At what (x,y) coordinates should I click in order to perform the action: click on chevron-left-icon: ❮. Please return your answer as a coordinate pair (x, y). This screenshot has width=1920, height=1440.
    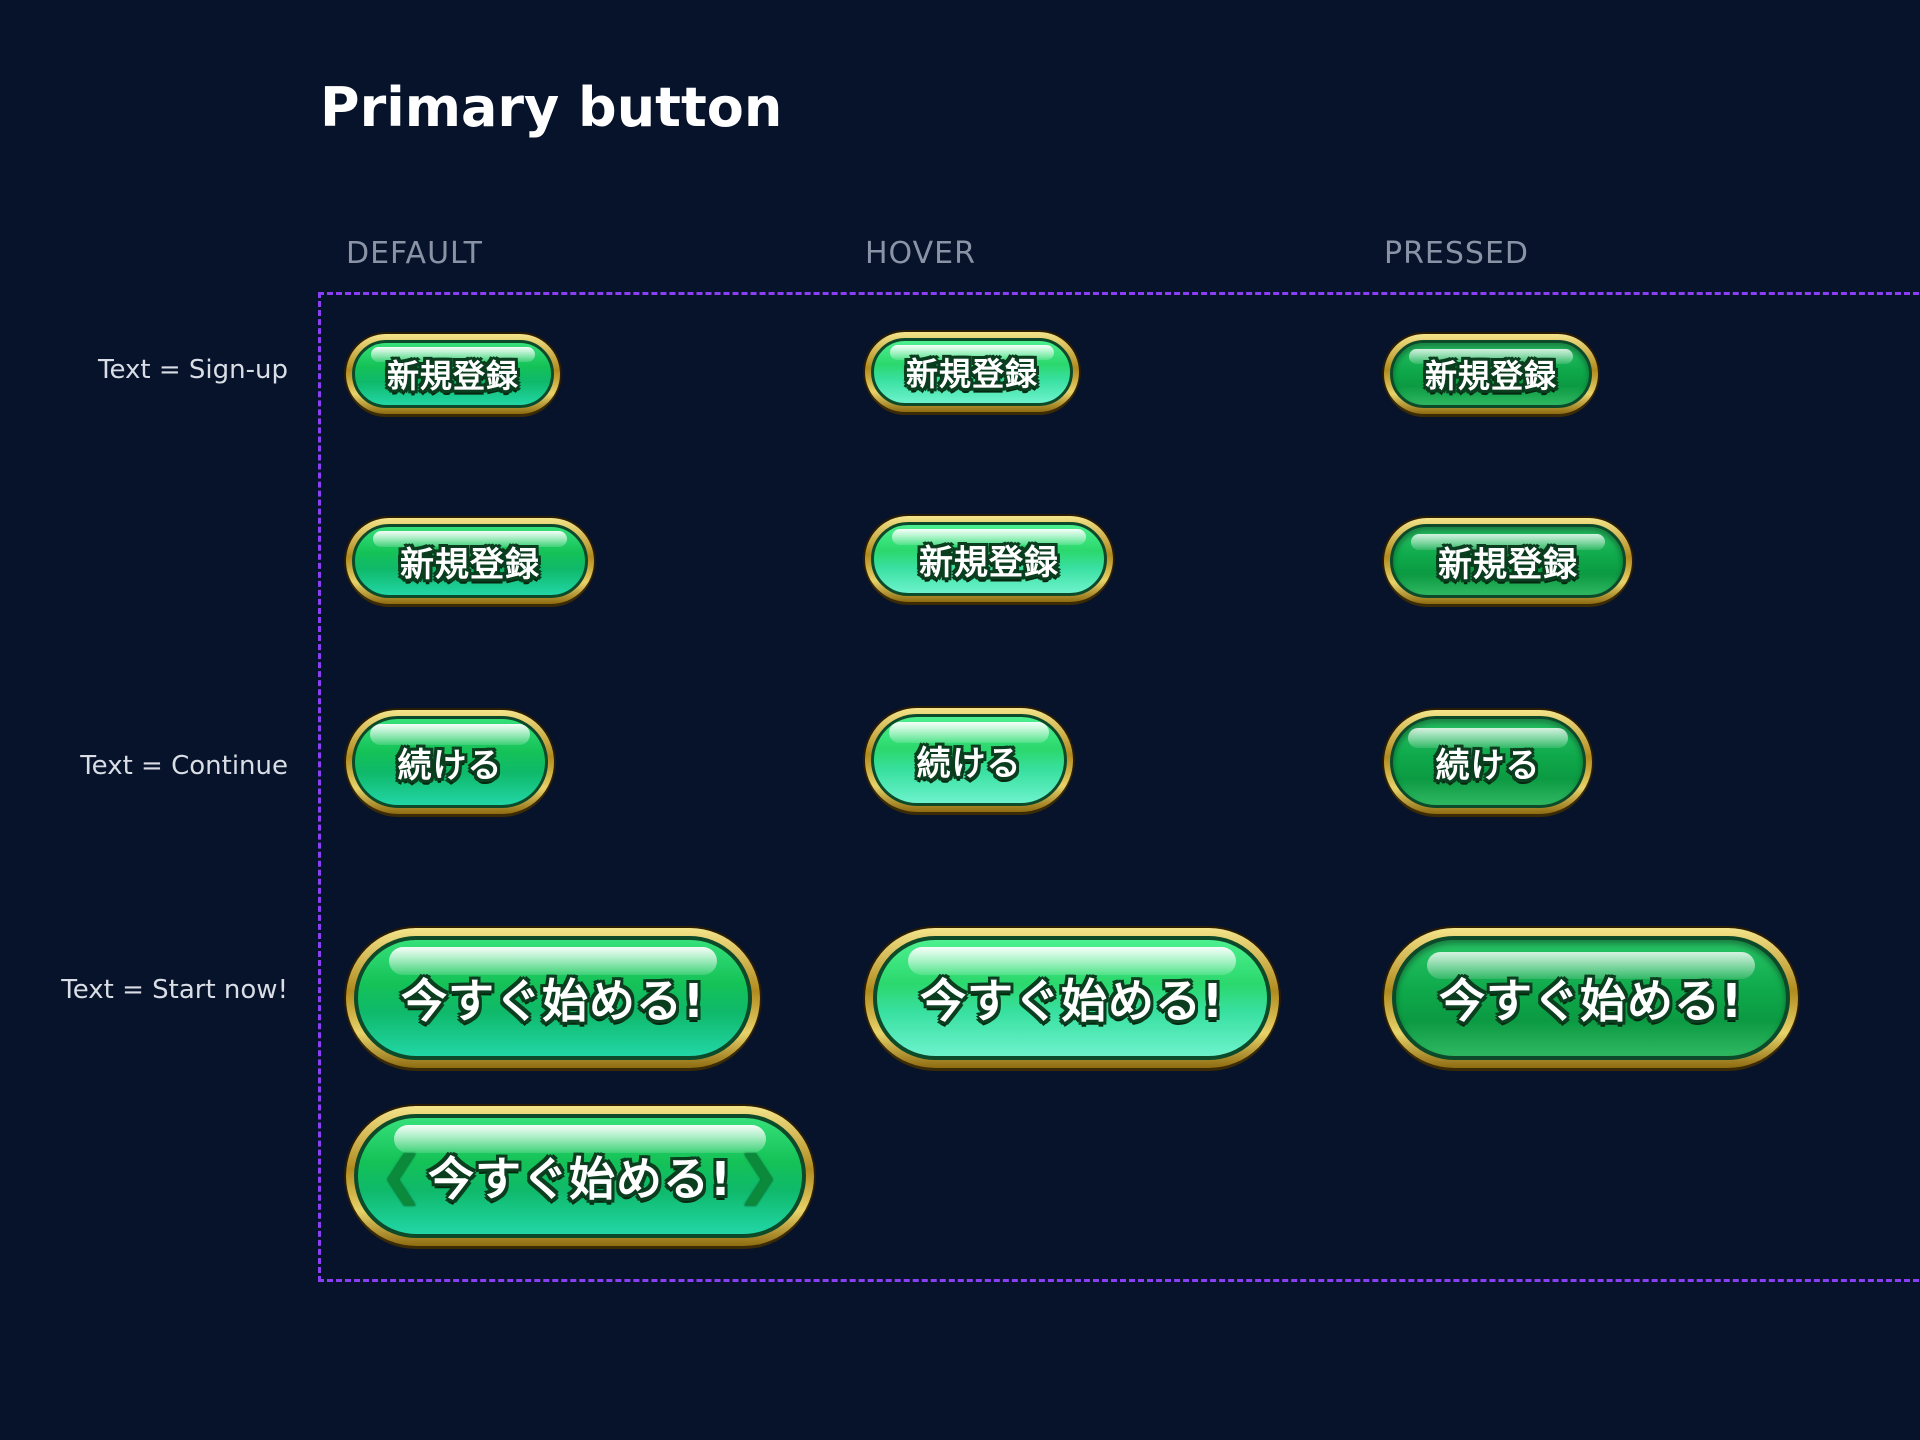
    Looking at the image, I should click on (402, 1176).